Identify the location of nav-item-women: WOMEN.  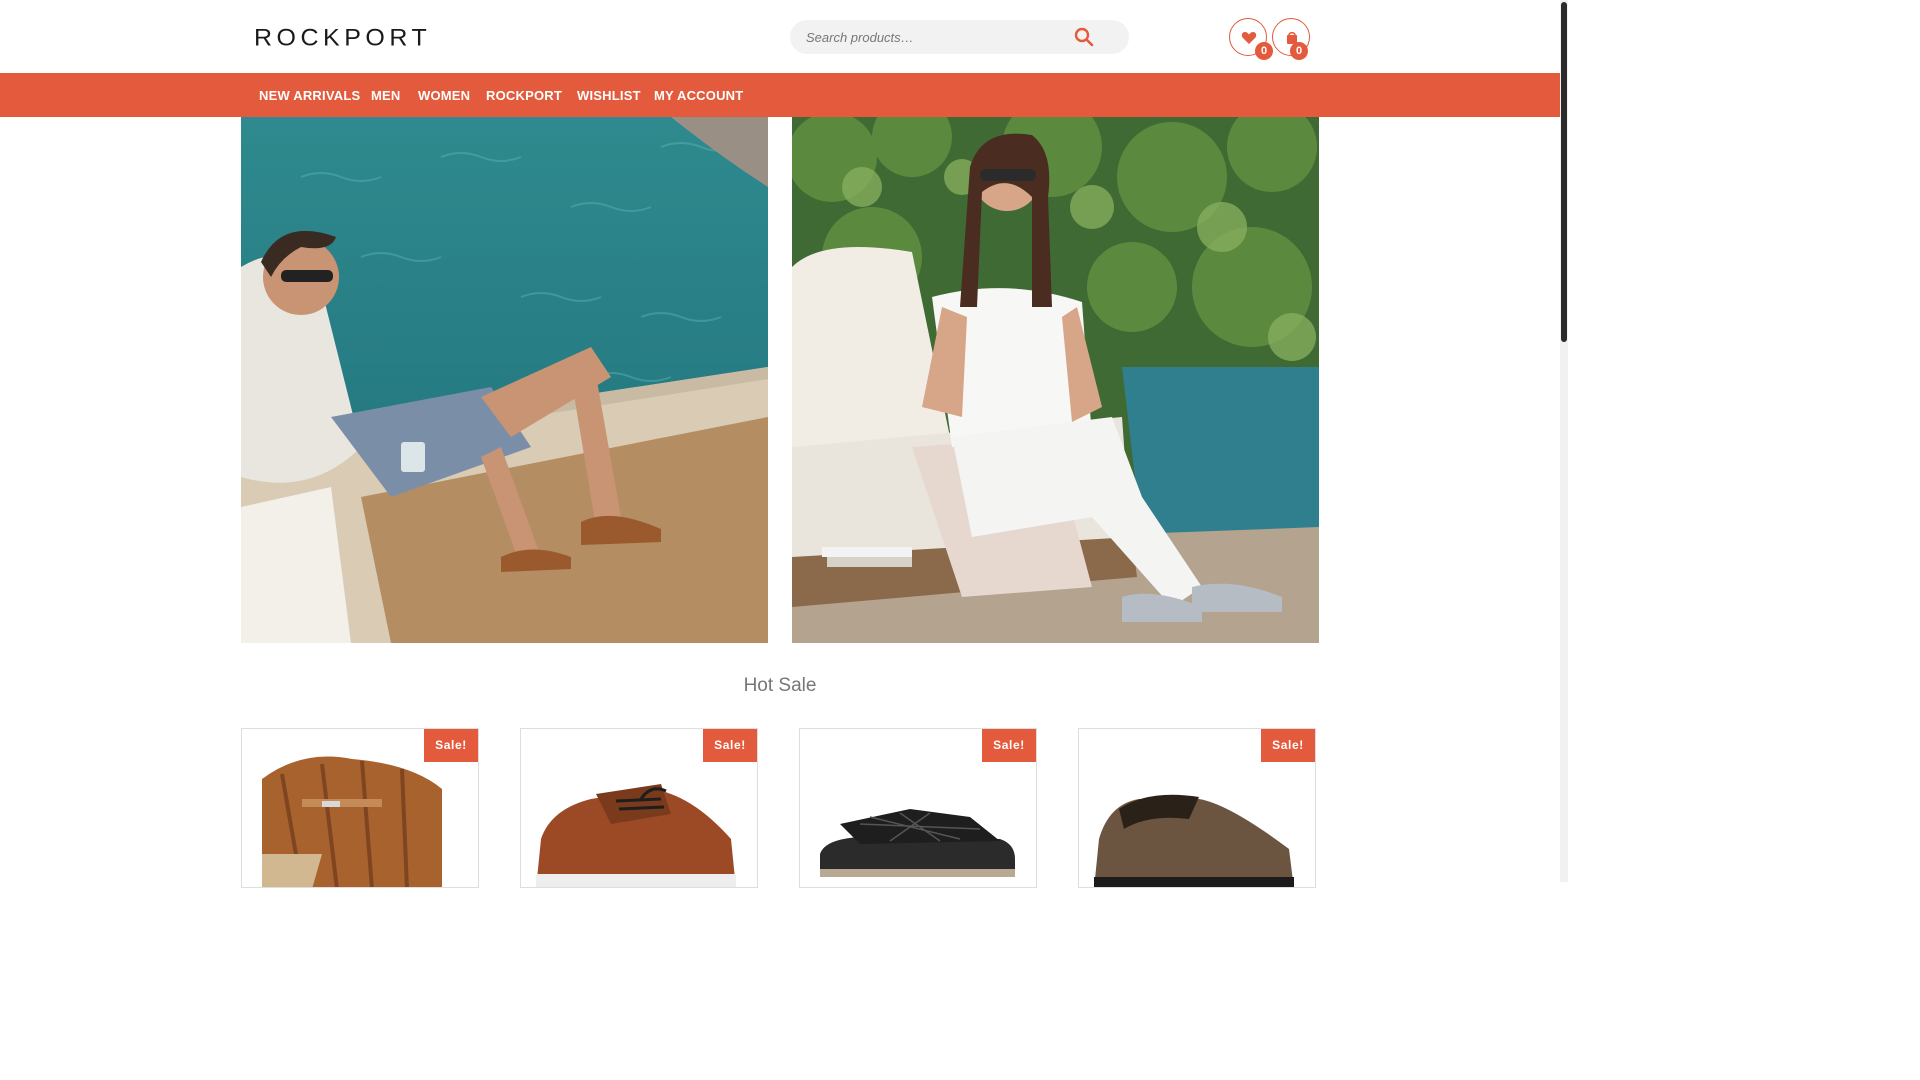
(444, 95).